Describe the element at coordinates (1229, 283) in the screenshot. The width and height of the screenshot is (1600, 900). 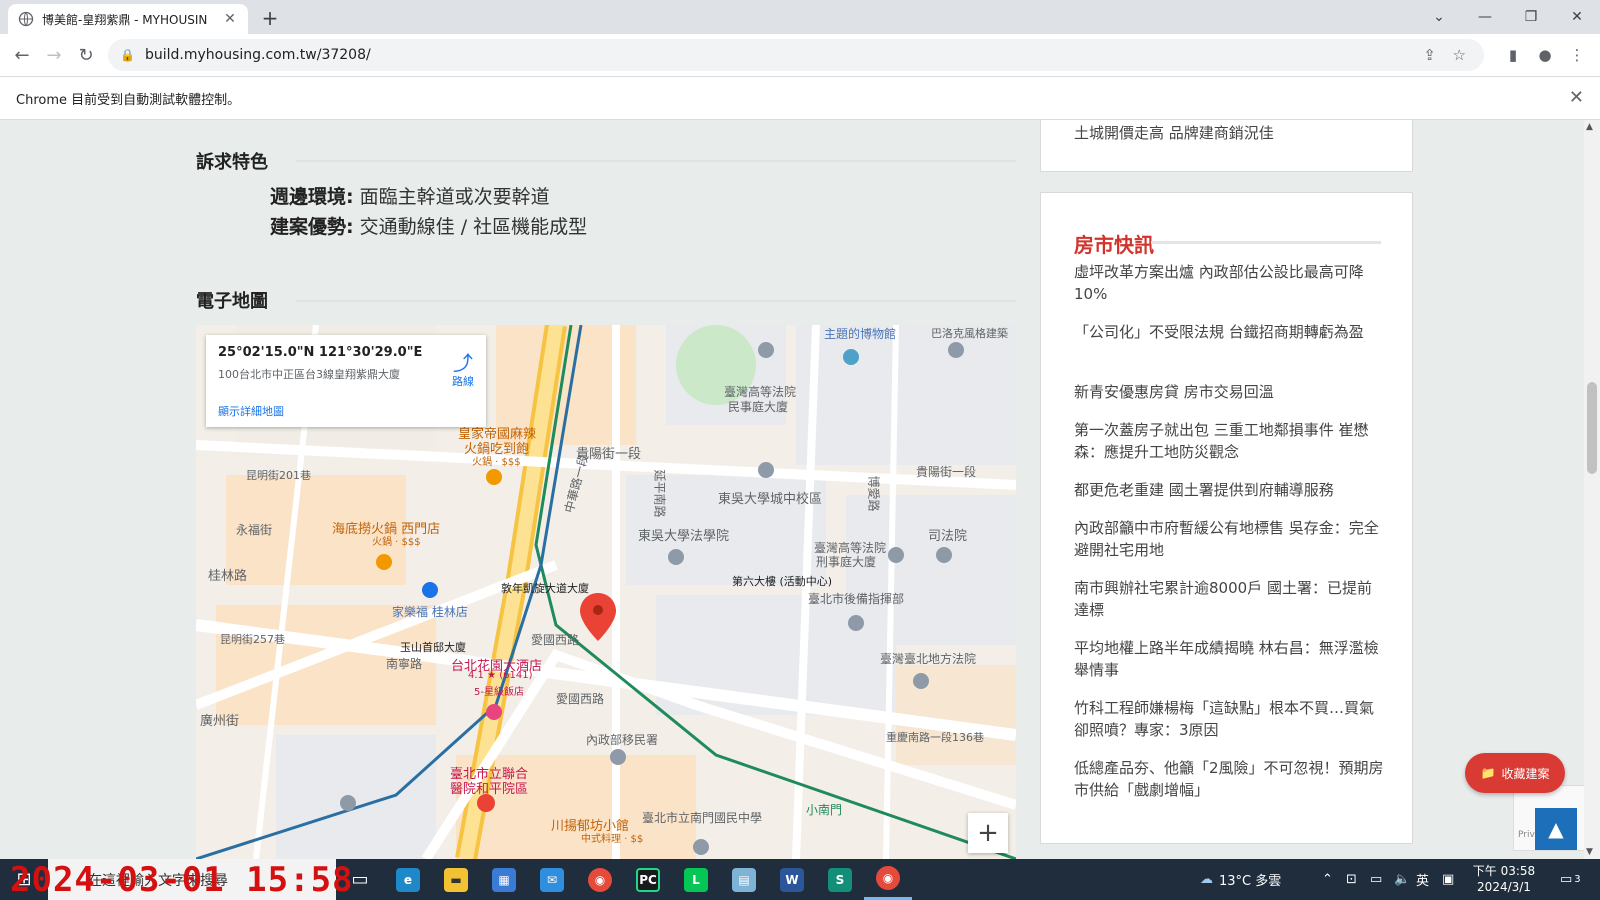
I see `news-item: 虛坪改革方案出爐 內政部估公設比最高可降10%` at that location.